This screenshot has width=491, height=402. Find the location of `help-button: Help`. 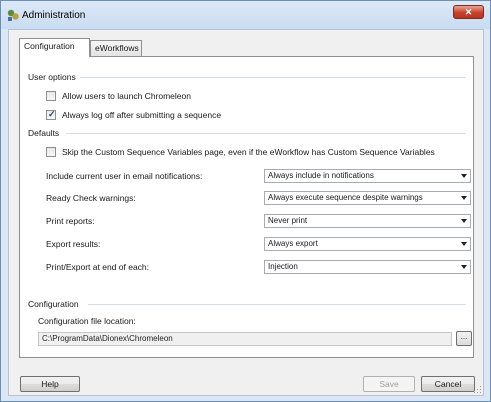

help-button: Help is located at coordinates (50, 384).